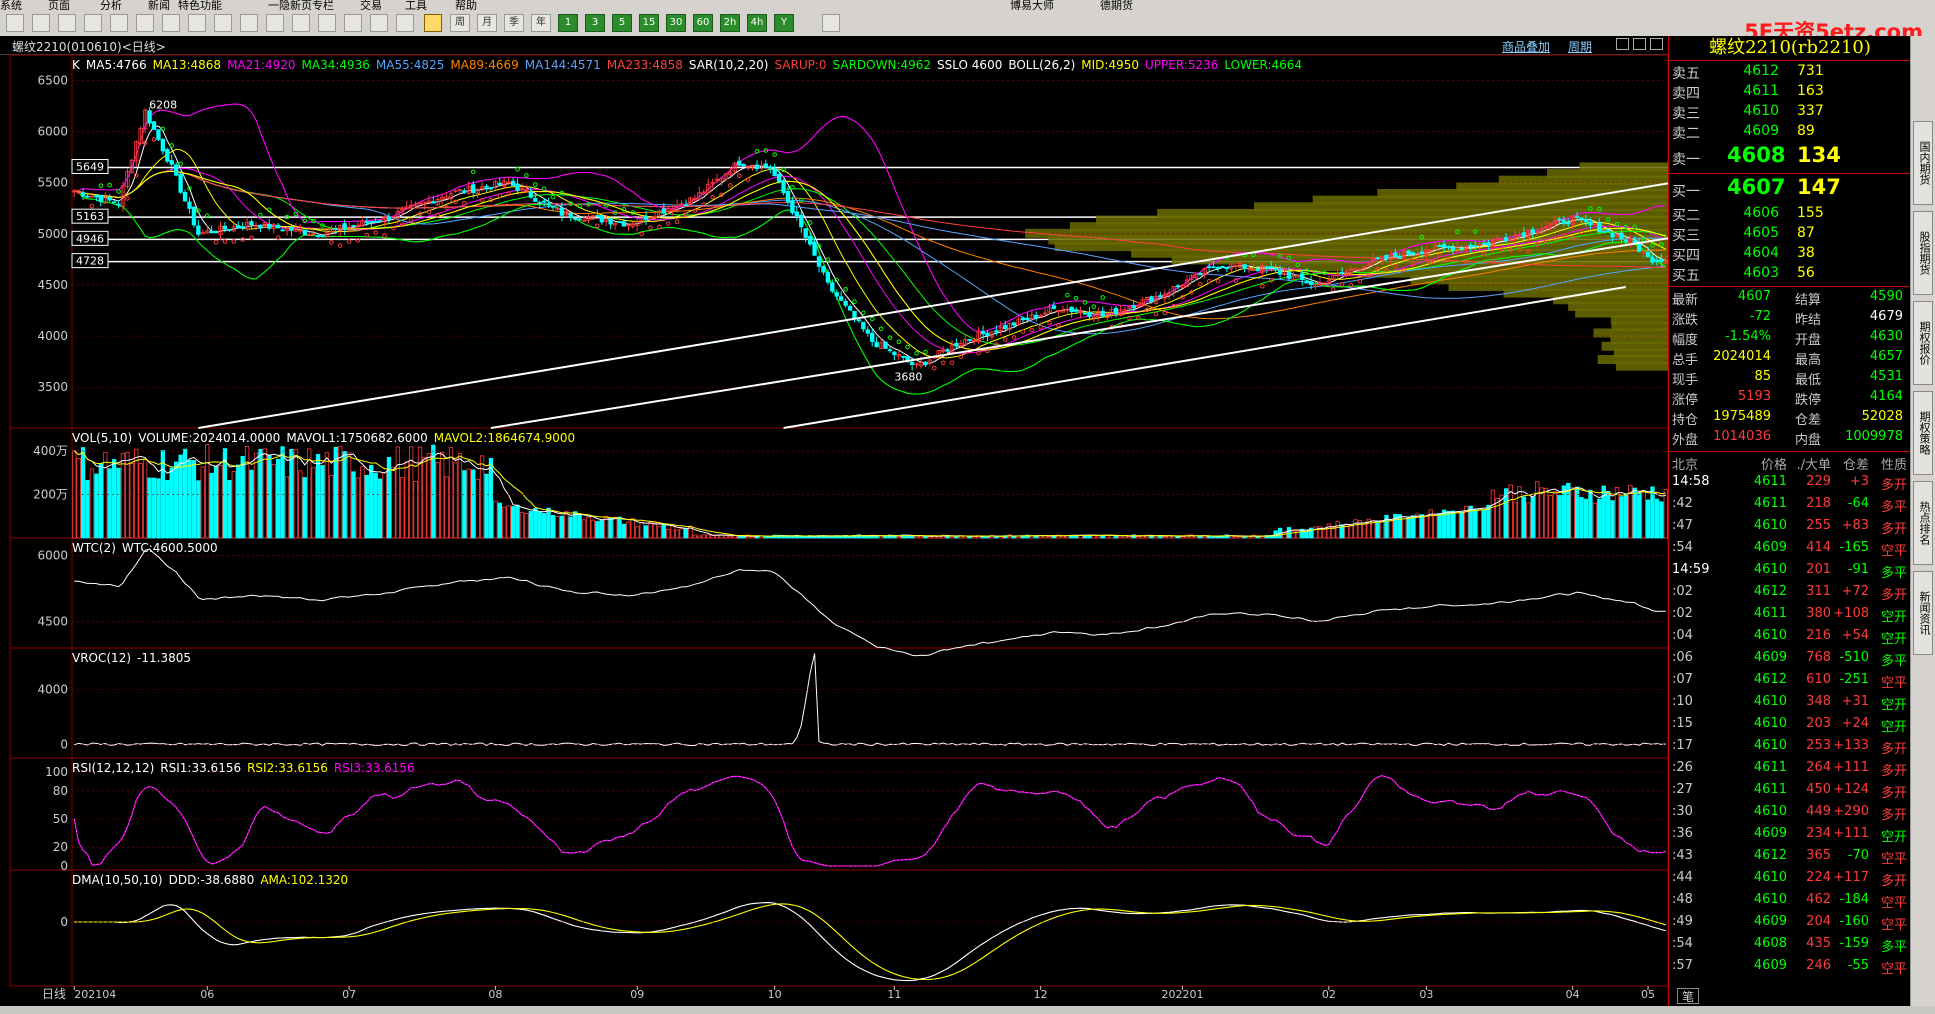  Describe the element at coordinates (52, 285) in the screenshot. I see `price-tick: 4500` at that location.